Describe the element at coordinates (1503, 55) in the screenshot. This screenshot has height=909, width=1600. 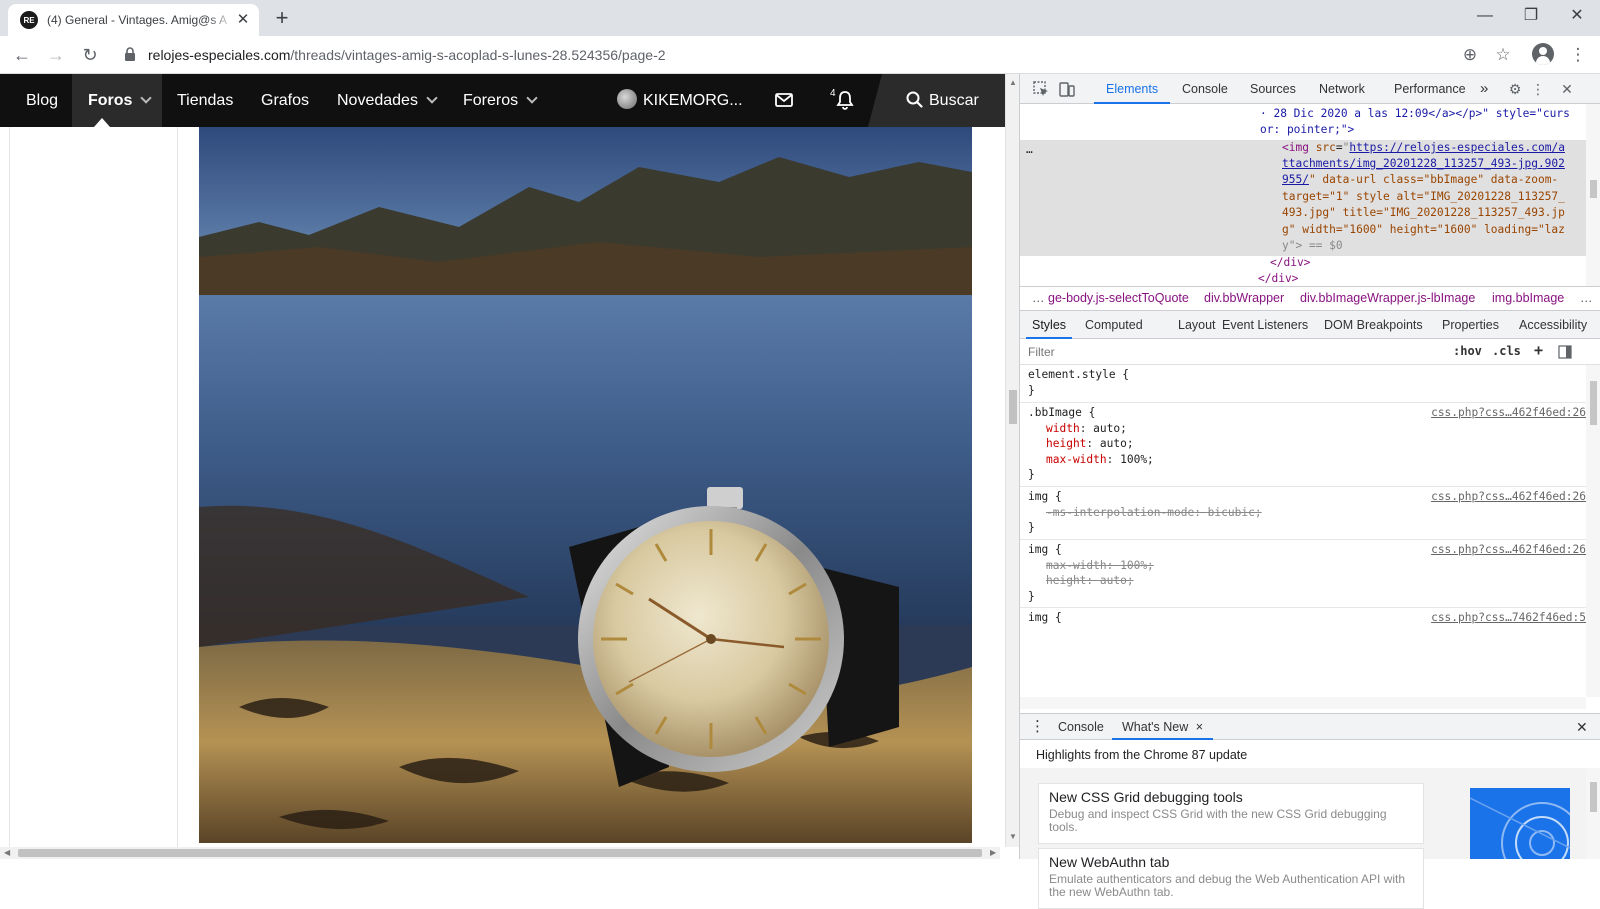
I see `bookmark-star-icon: ☆` at that location.